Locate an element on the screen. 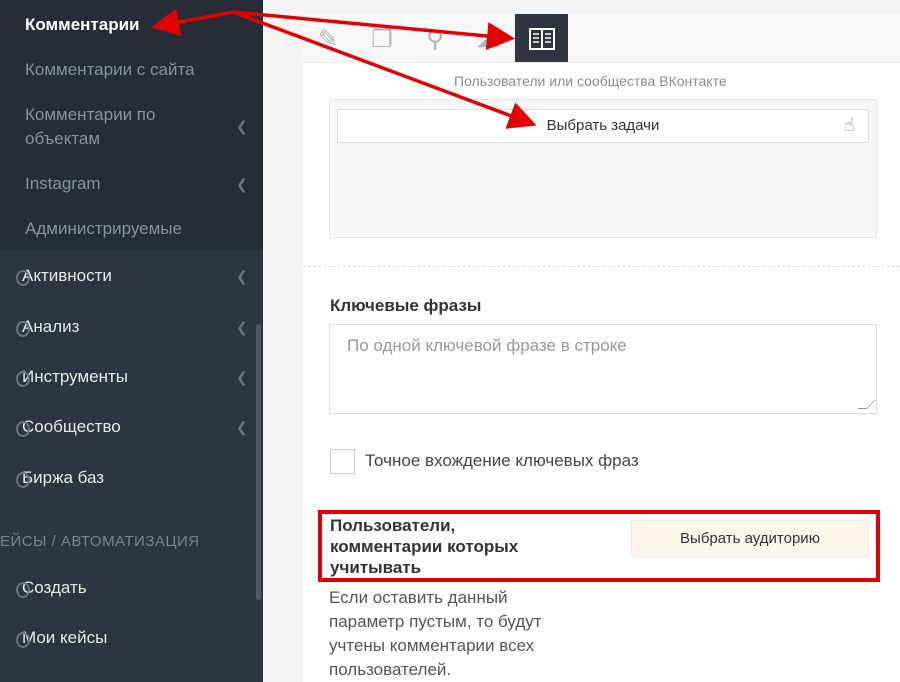 The width and height of the screenshot is (900, 682). submenu-item-instagram: Instagram is located at coordinates (63, 184).